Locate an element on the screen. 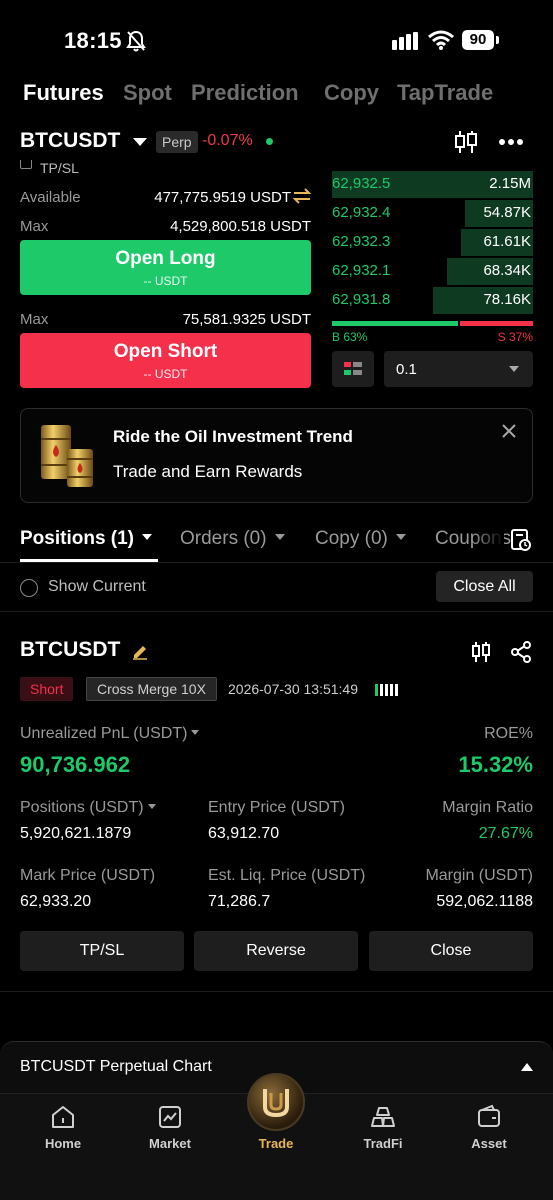  price-change: -0.07% is located at coordinates (227, 140).